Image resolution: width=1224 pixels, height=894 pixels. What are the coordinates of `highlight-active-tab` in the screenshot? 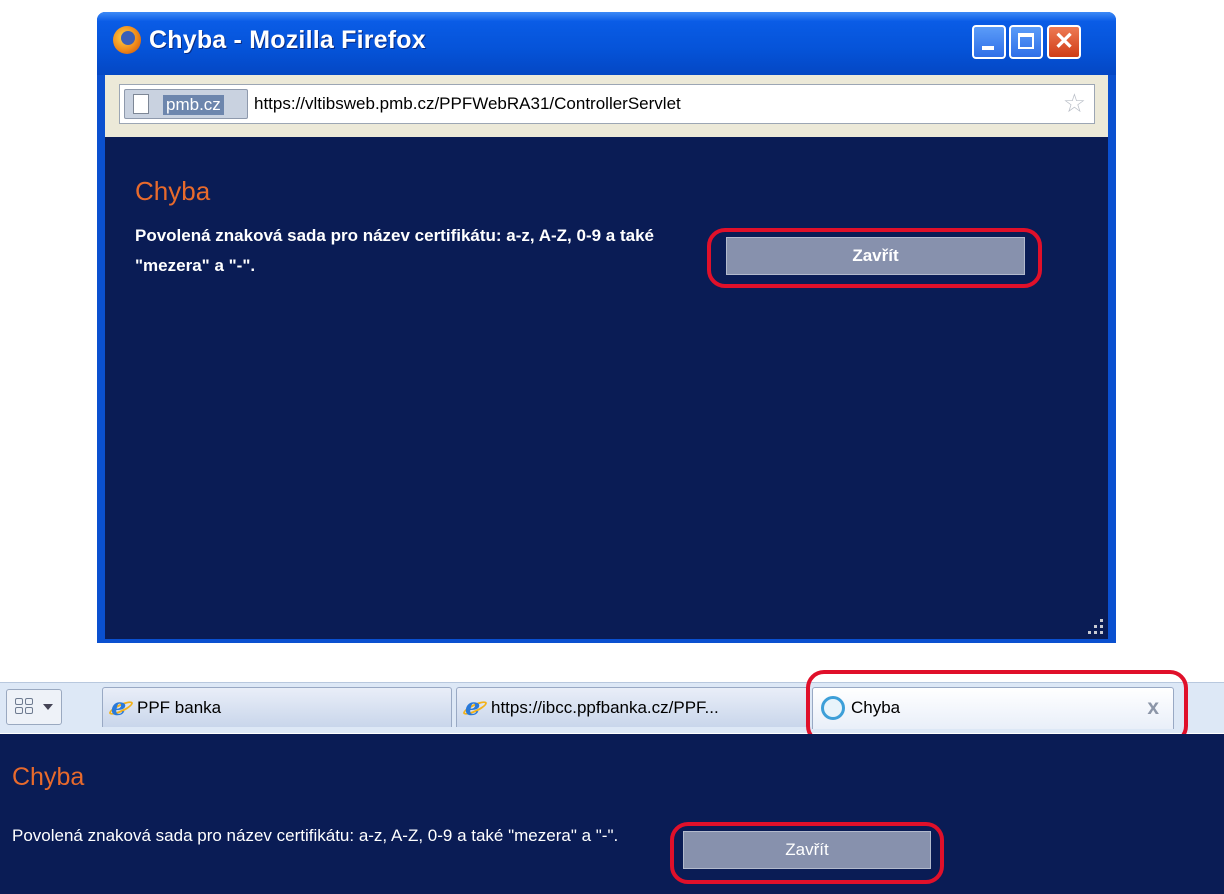 It's located at (997, 707).